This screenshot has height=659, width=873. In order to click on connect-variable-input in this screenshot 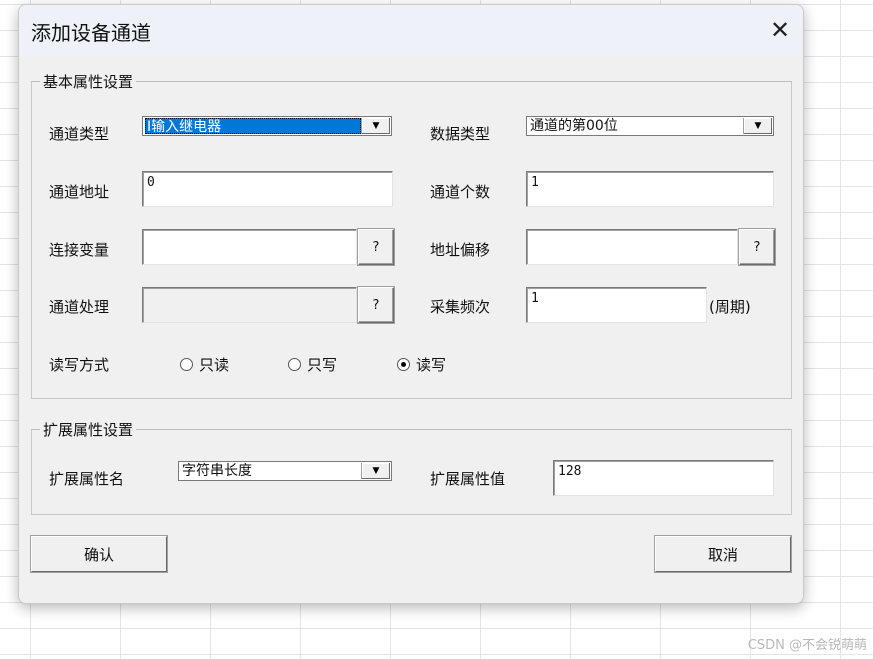, I will do `click(249, 247)`.